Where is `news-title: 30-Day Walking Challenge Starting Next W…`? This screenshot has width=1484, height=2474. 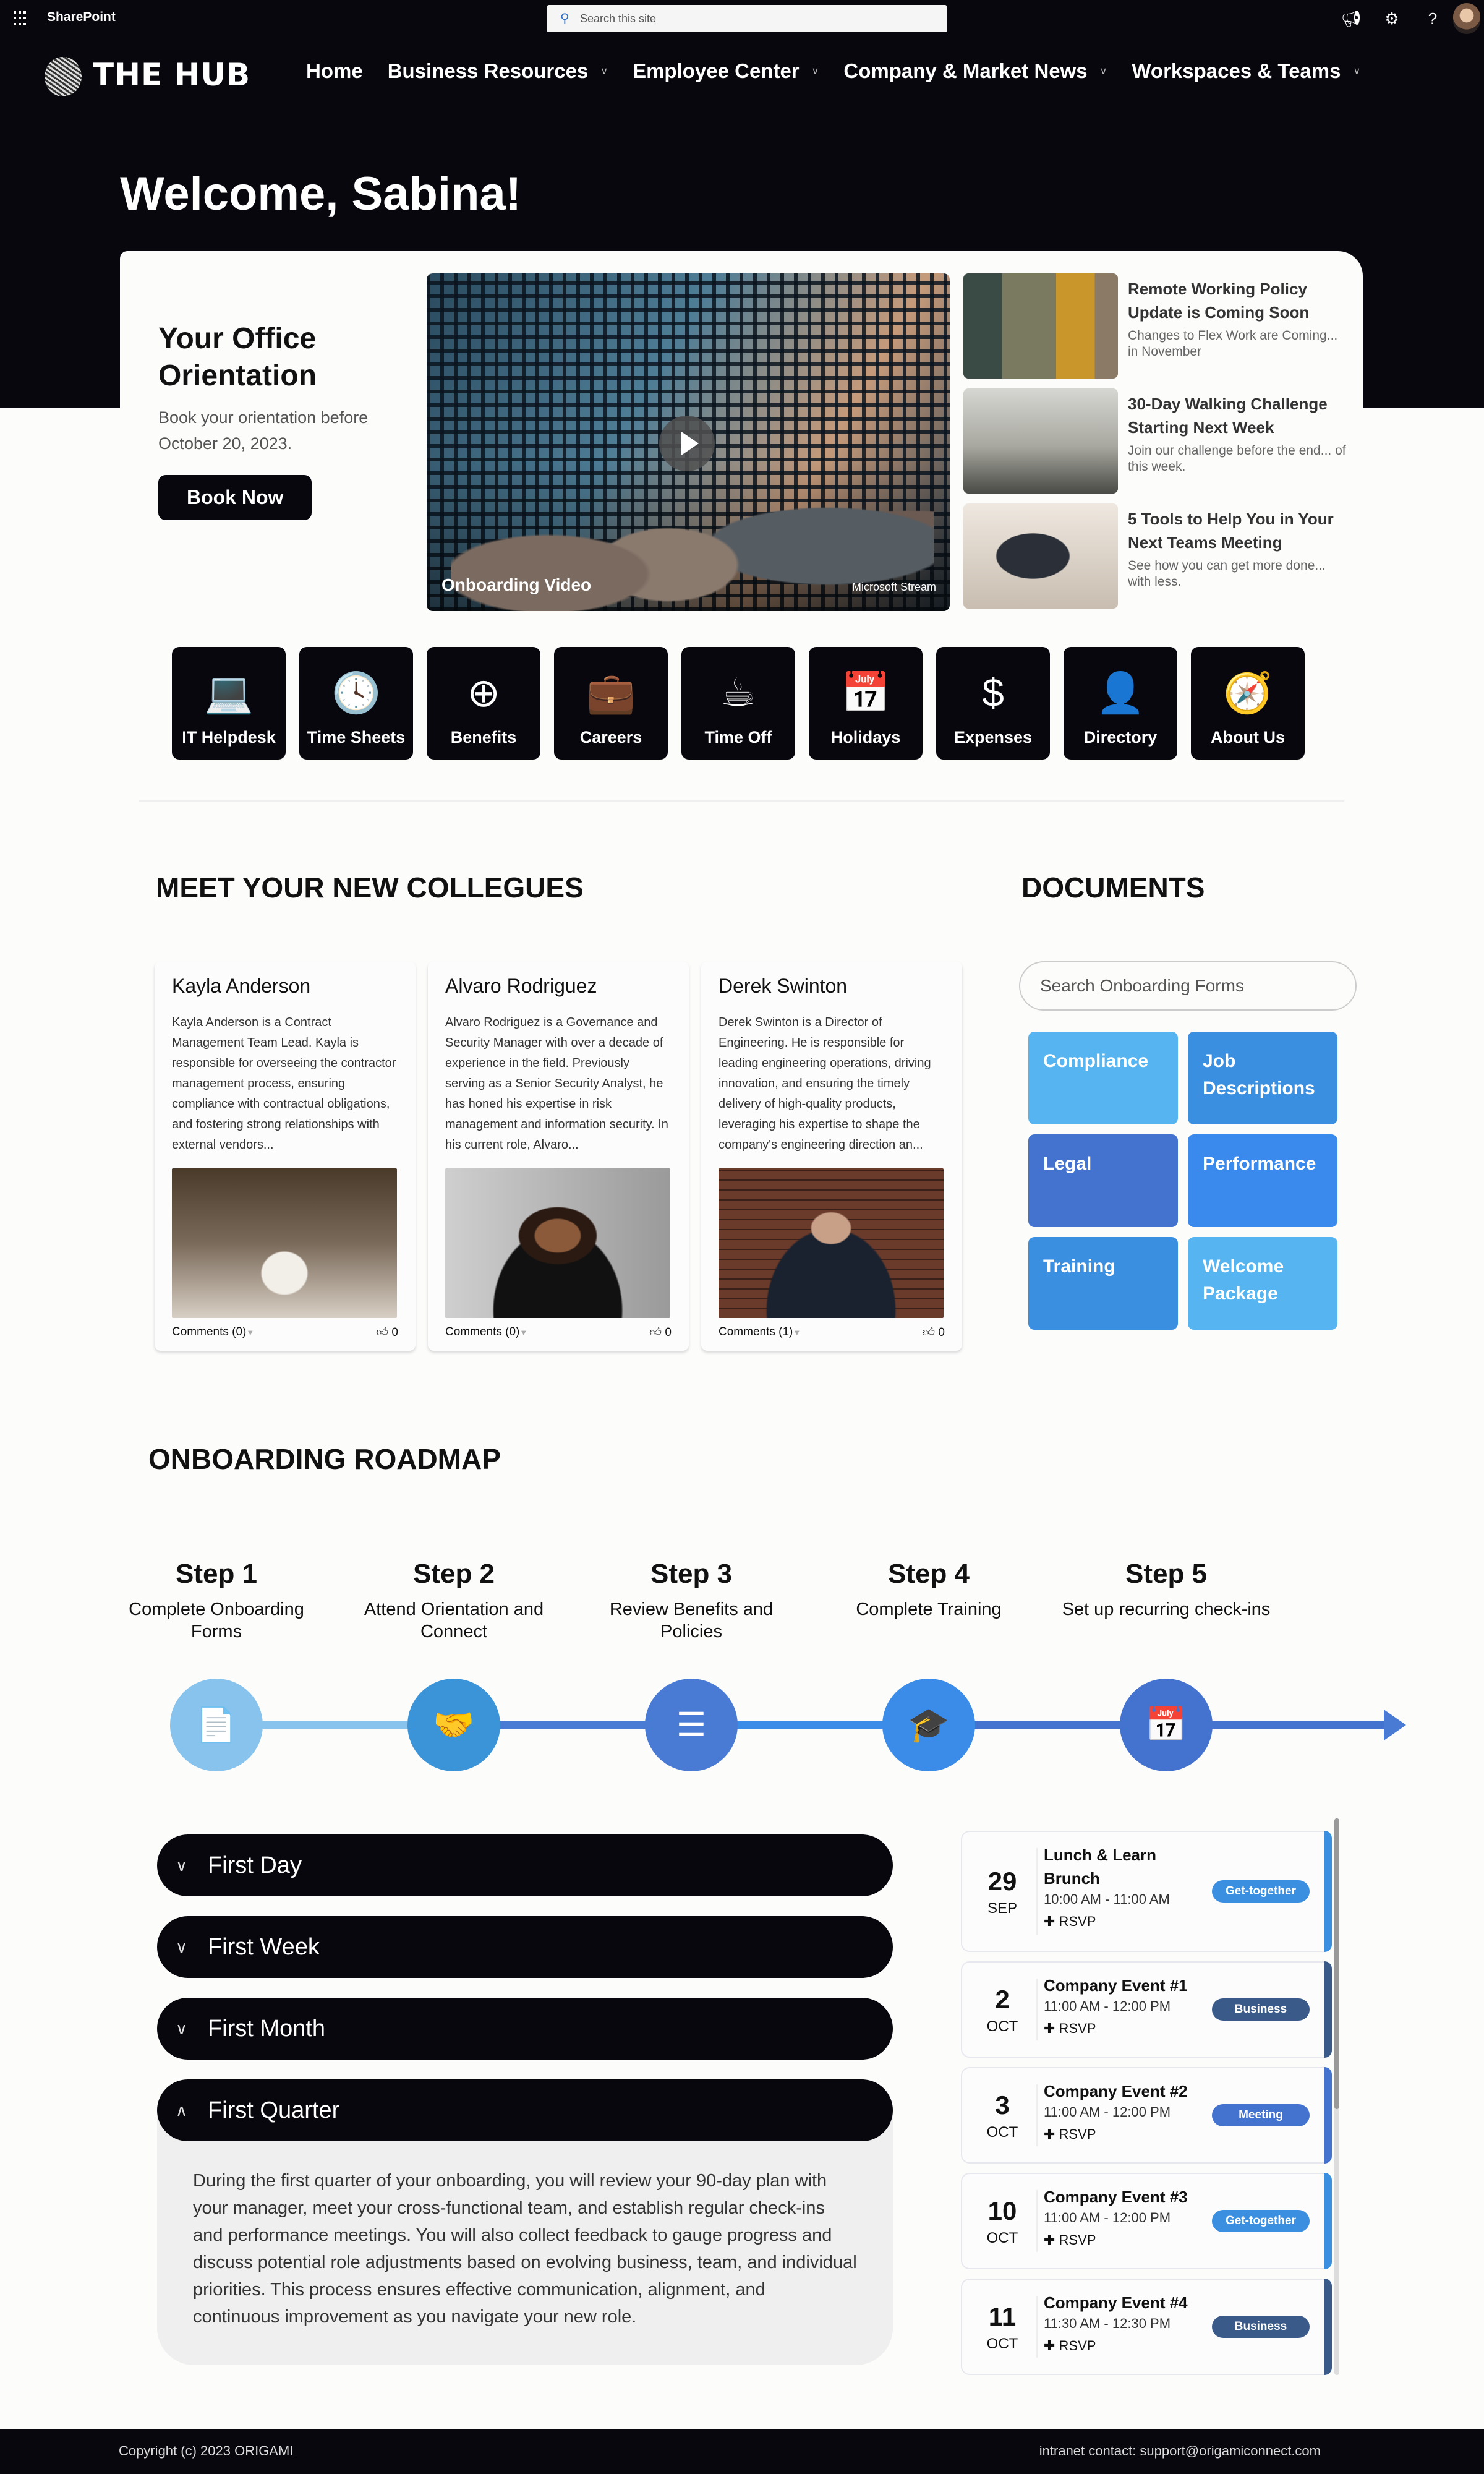 news-title: 30-Day Walking Challenge Starting Next W… is located at coordinates (1237, 416).